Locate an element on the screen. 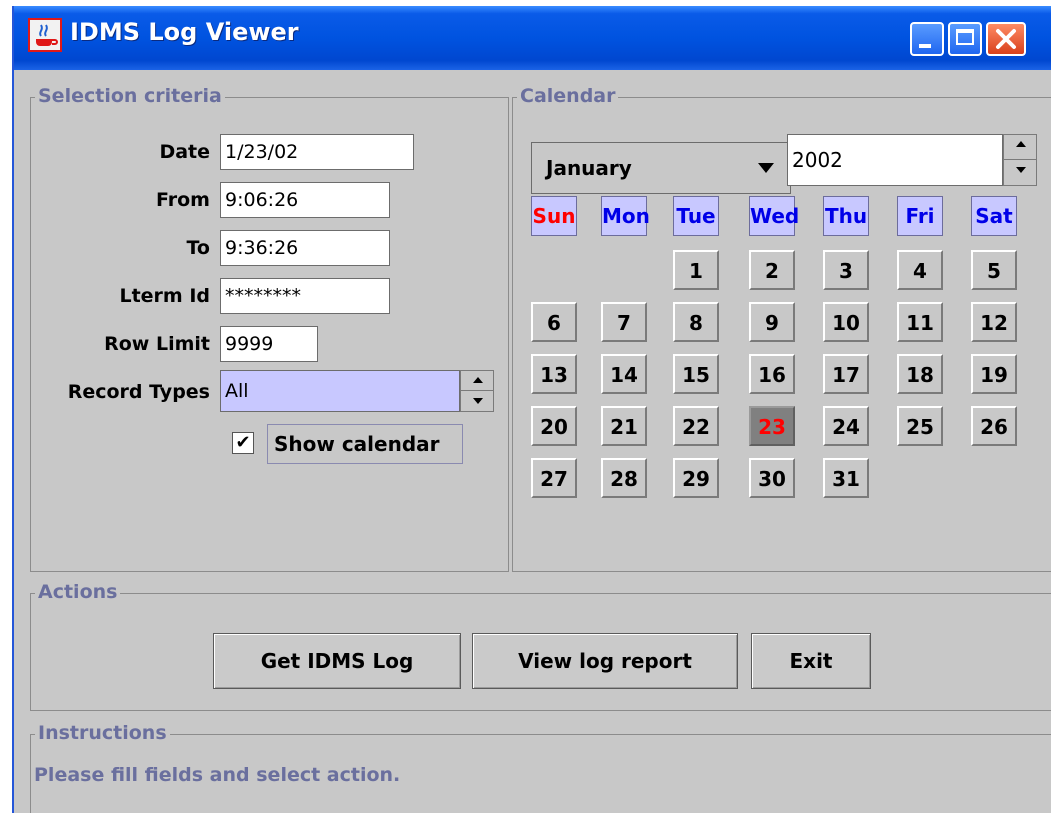  calendar-day-27: 27 is located at coordinates (554, 478).